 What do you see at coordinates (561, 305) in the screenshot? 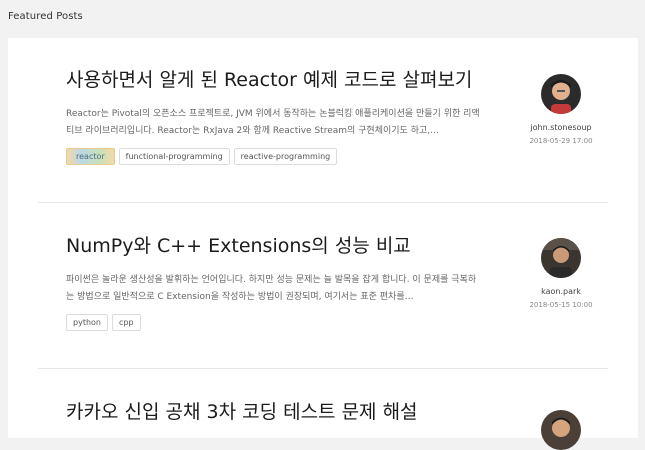
I see `post-date: 2018-05-15 10:00` at bounding box center [561, 305].